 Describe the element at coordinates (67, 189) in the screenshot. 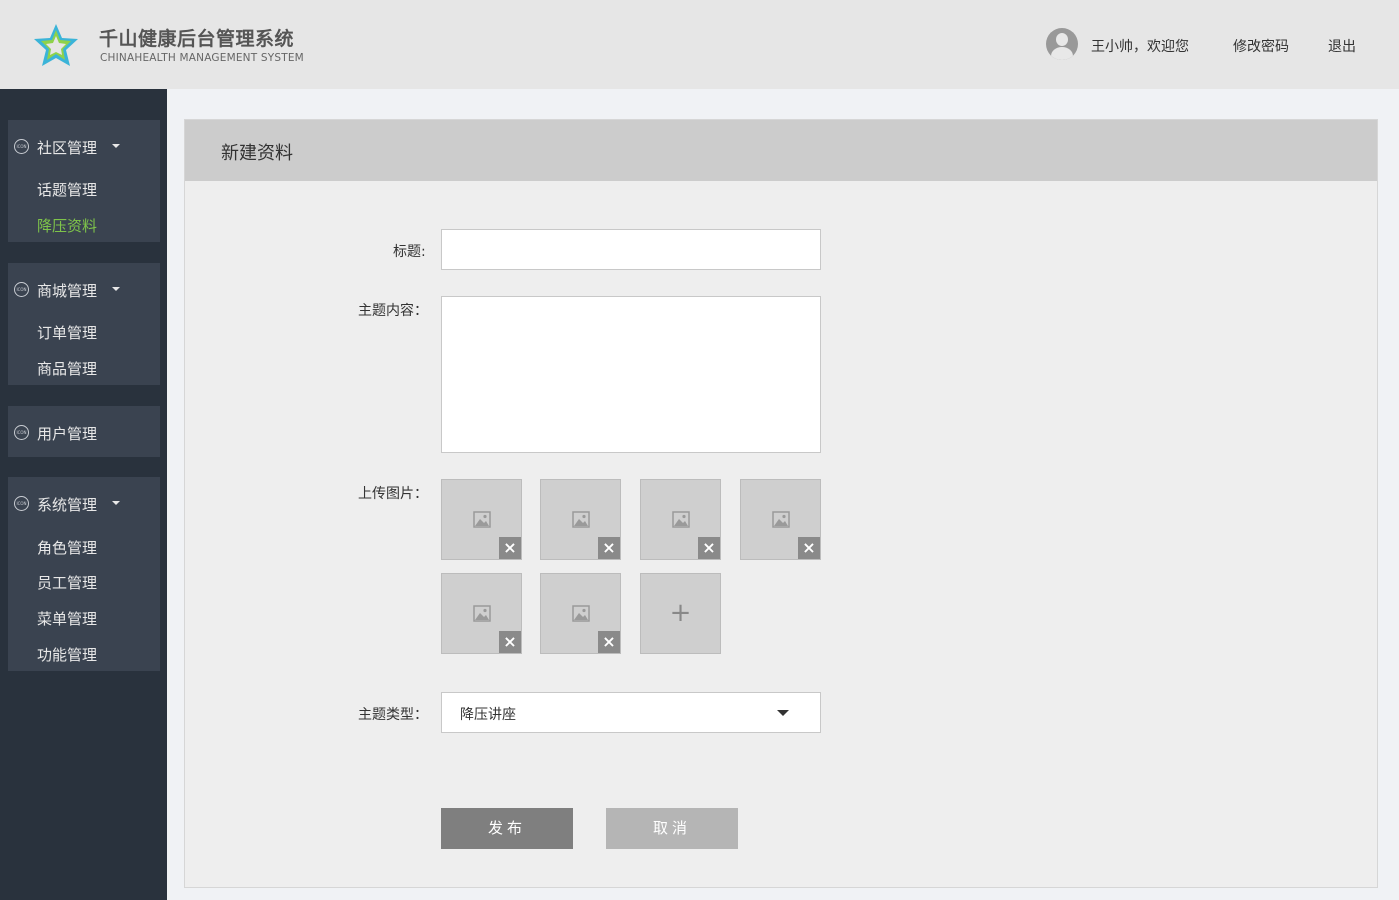

I see `sidebar-item-topics: 话题管理` at that location.